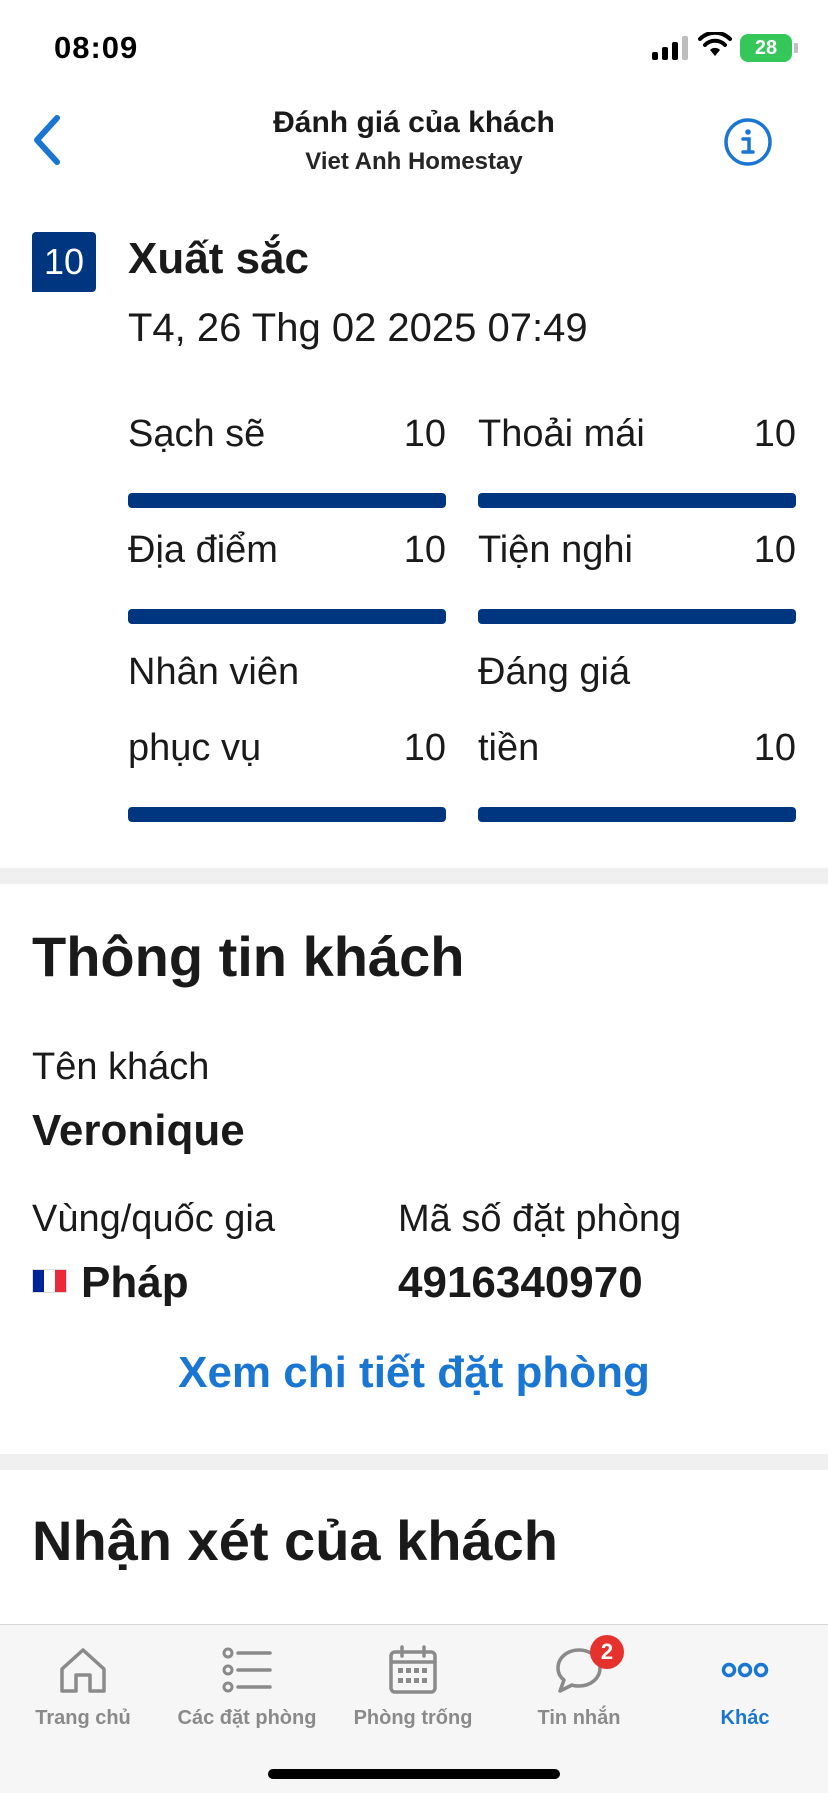 This screenshot has width=828, height=1793. I want to click on review-date: T4, 26 Thg 02 2025 07:49, so click(358, 328).